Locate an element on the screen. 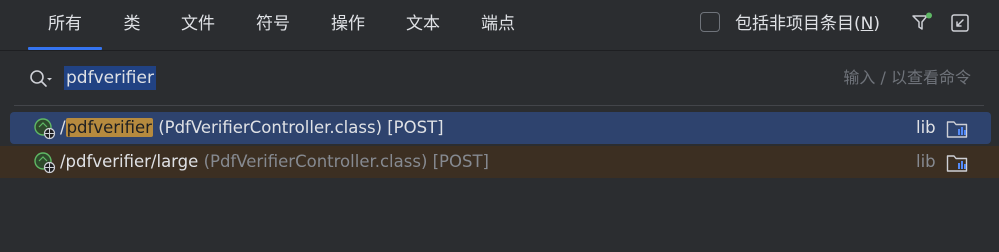 This screenshot has width=999, height=252. search-history-icon is located at coordinates (42, 79).